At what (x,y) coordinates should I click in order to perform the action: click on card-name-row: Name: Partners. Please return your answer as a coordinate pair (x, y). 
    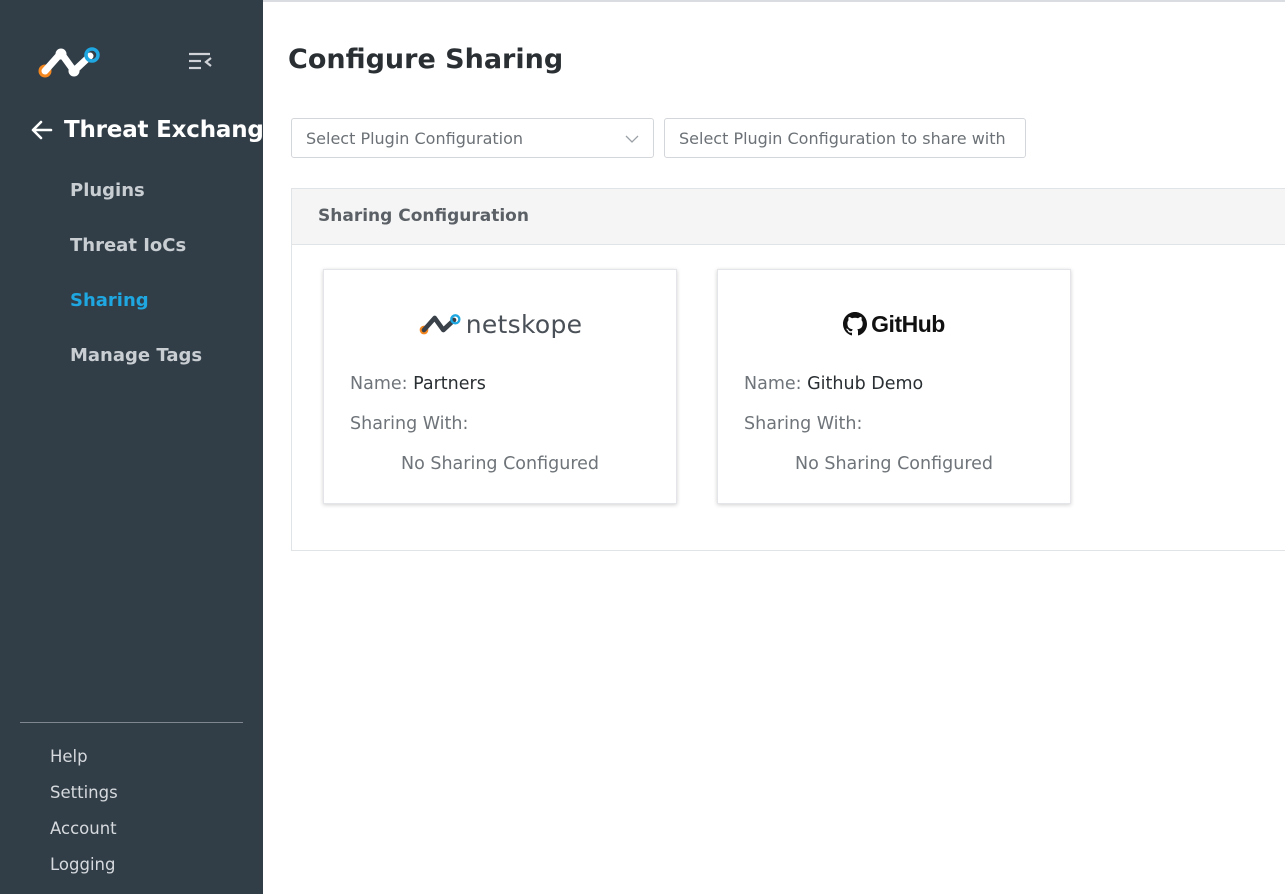
    Looking at the image, I should click on (418, 384).